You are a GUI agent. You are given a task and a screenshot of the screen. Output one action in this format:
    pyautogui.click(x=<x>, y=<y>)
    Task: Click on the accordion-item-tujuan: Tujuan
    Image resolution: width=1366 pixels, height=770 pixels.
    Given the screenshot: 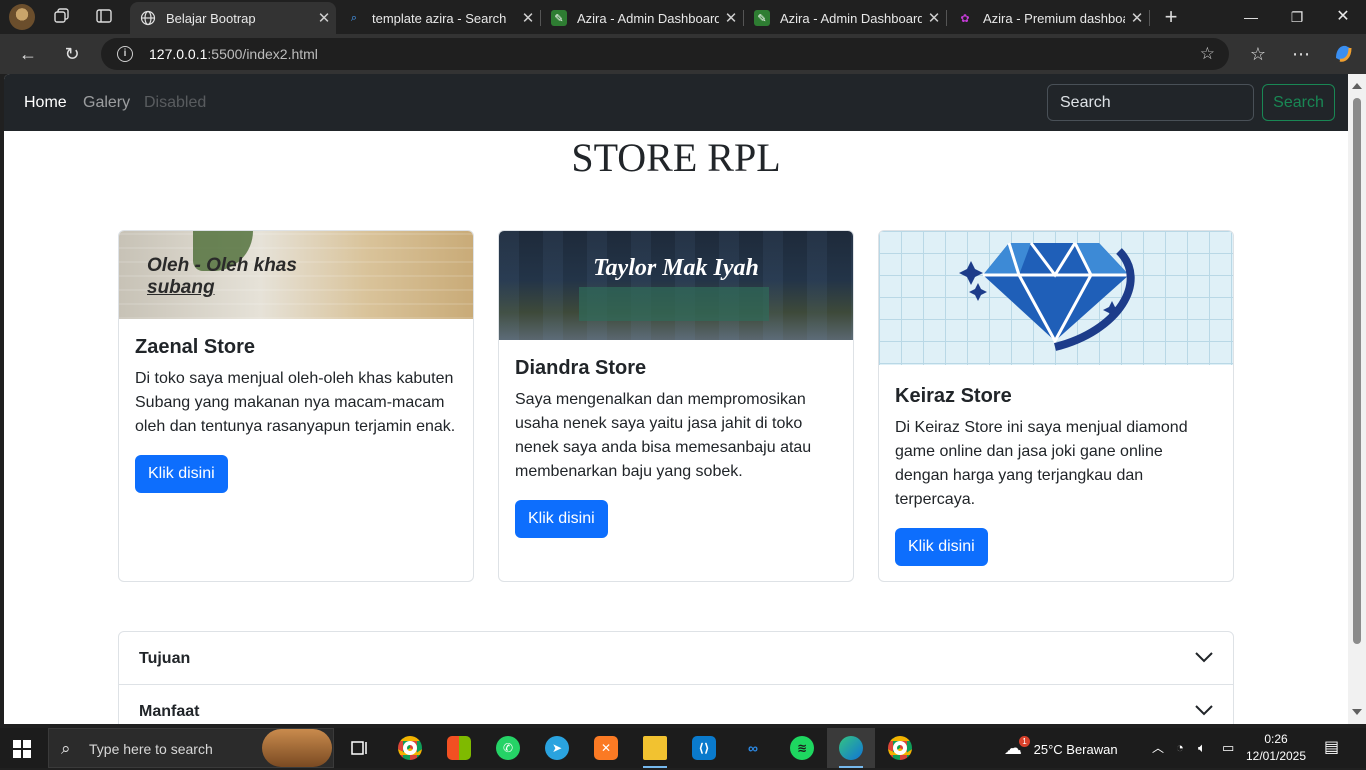 What is the action you would take?
    pyautogui.click(x=676, y=658)
    